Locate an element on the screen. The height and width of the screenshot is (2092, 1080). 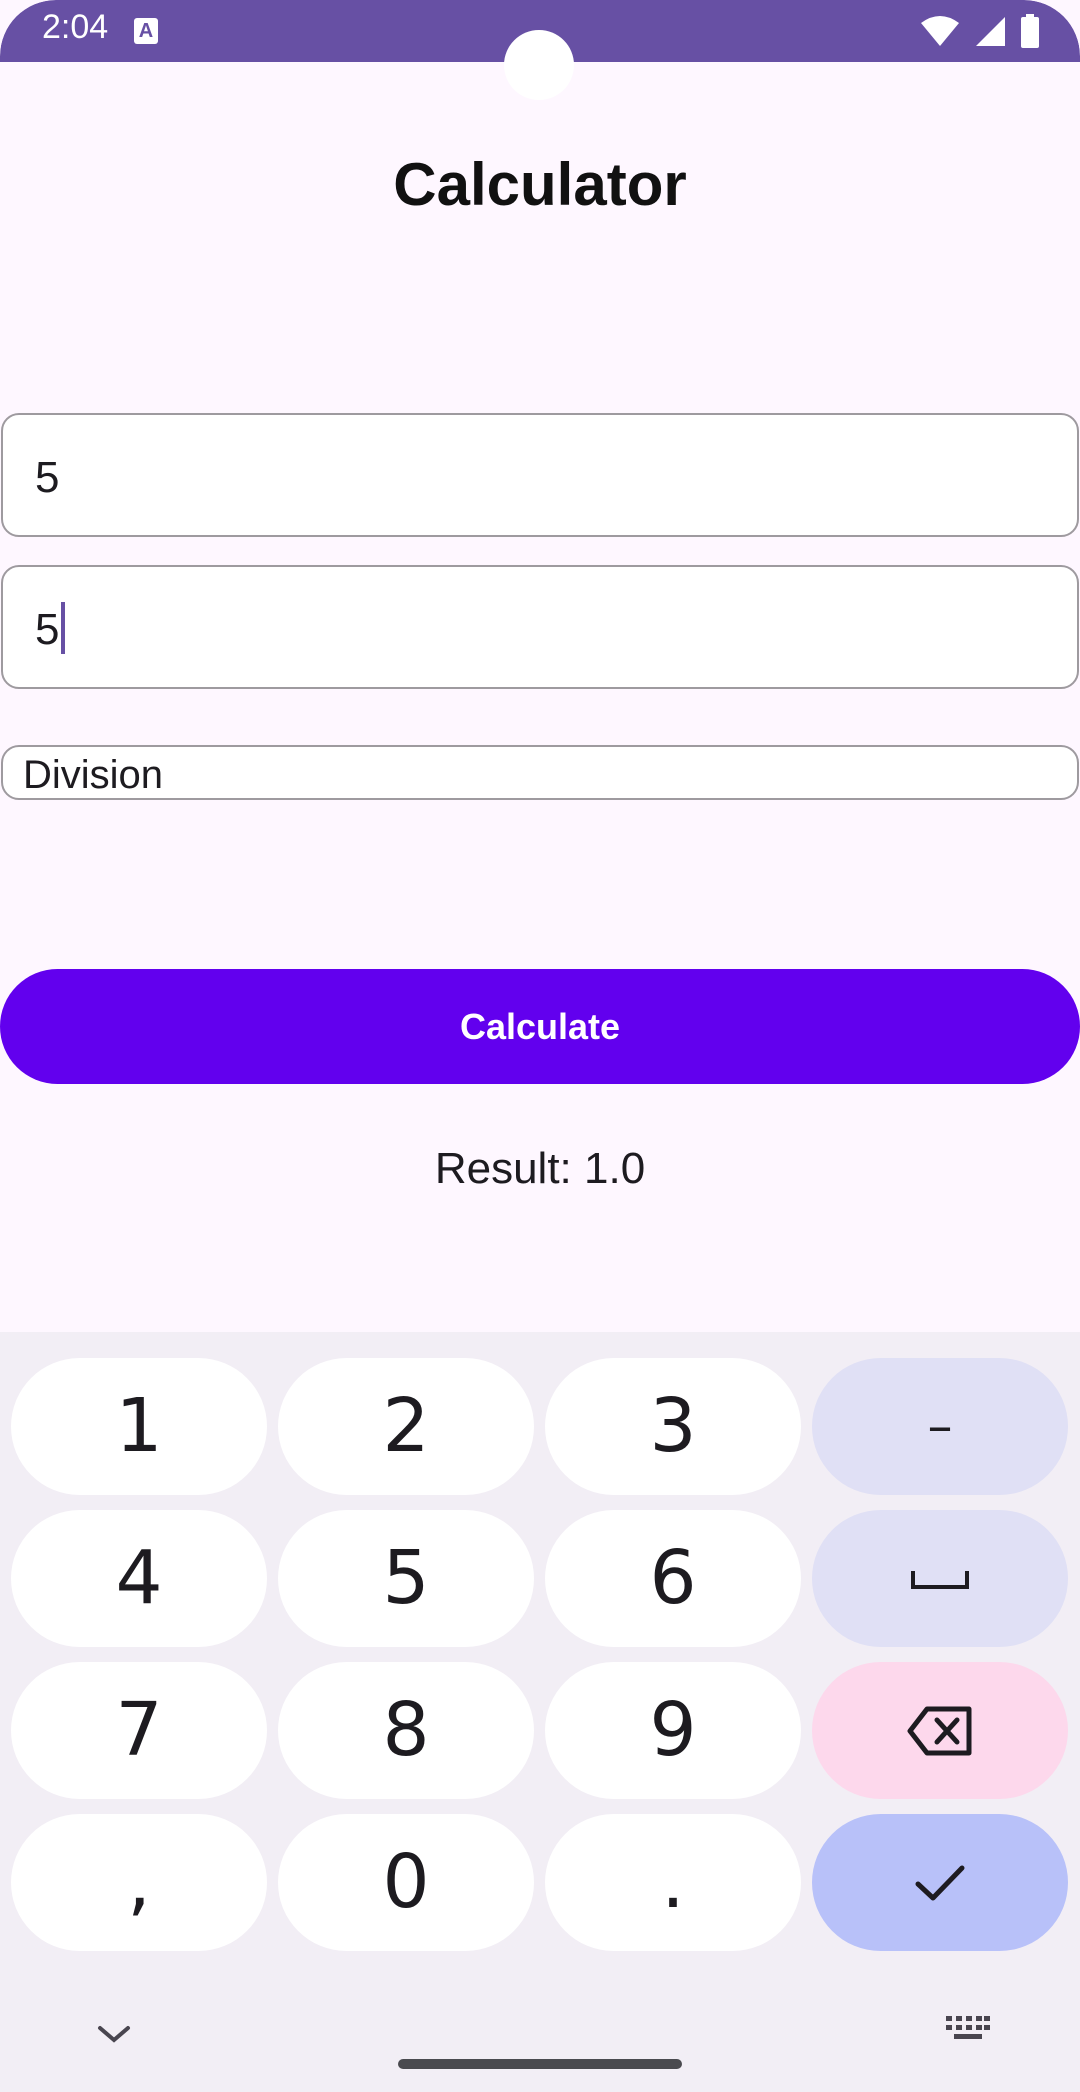
space-icon is located at coordinates (940, 1579).